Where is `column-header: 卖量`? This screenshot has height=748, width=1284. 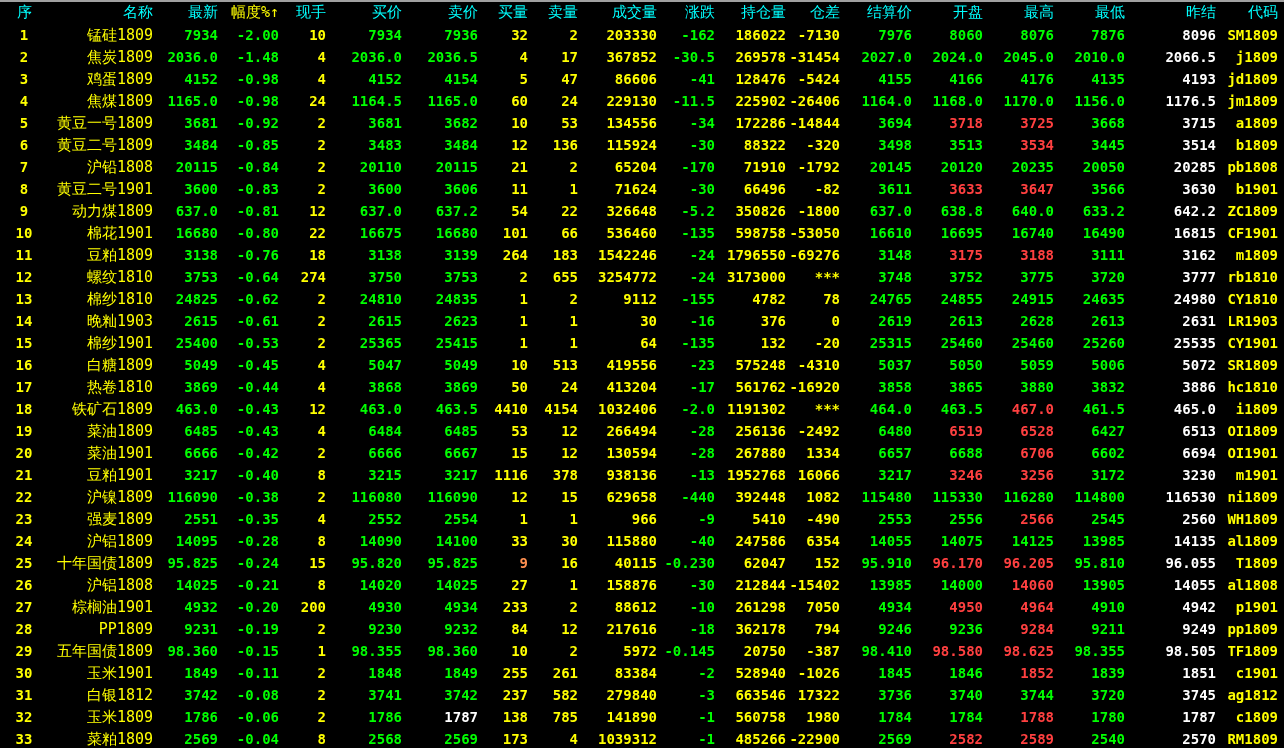
column-header: 卖量 is located at coordinates (553, 12).